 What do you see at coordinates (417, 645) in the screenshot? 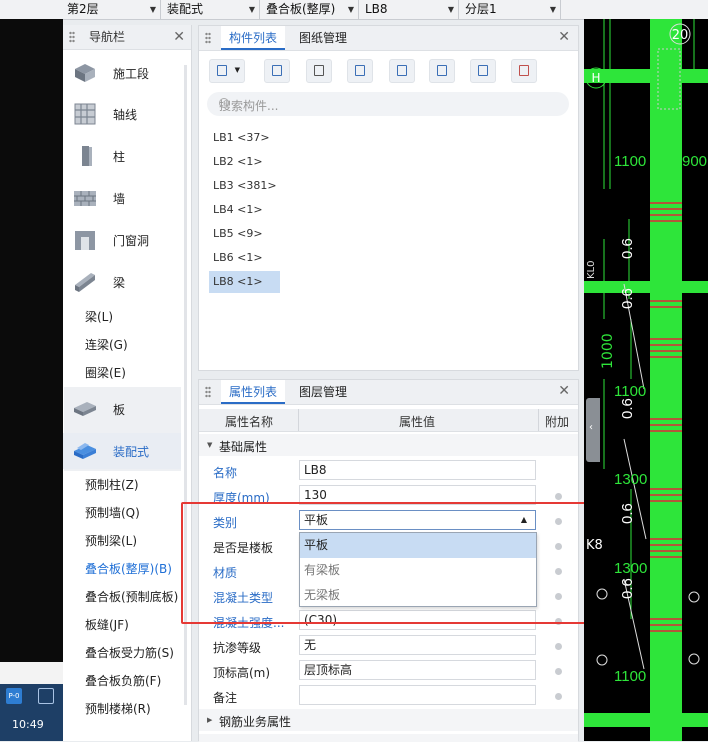
I see `property-value-input: 无` at bounding box center [417, 645].